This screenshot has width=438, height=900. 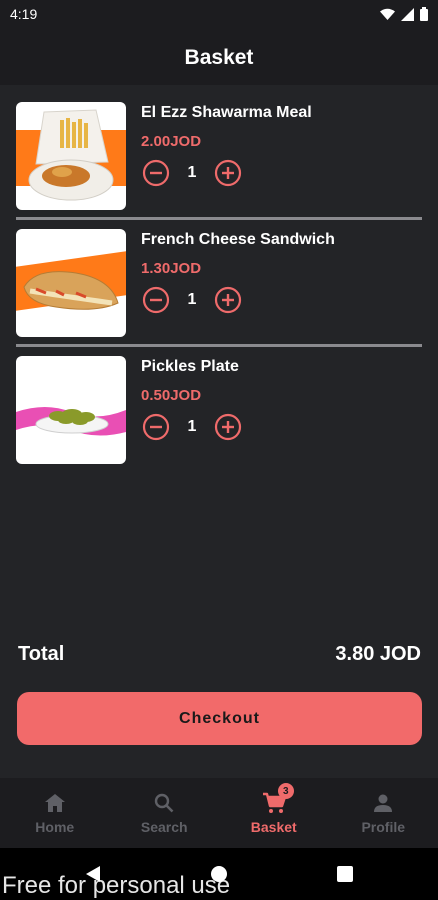 I want to click on basket-item: El Ezz Shawarma Meal 2.00JOD 1, so click(x=219, y=161).